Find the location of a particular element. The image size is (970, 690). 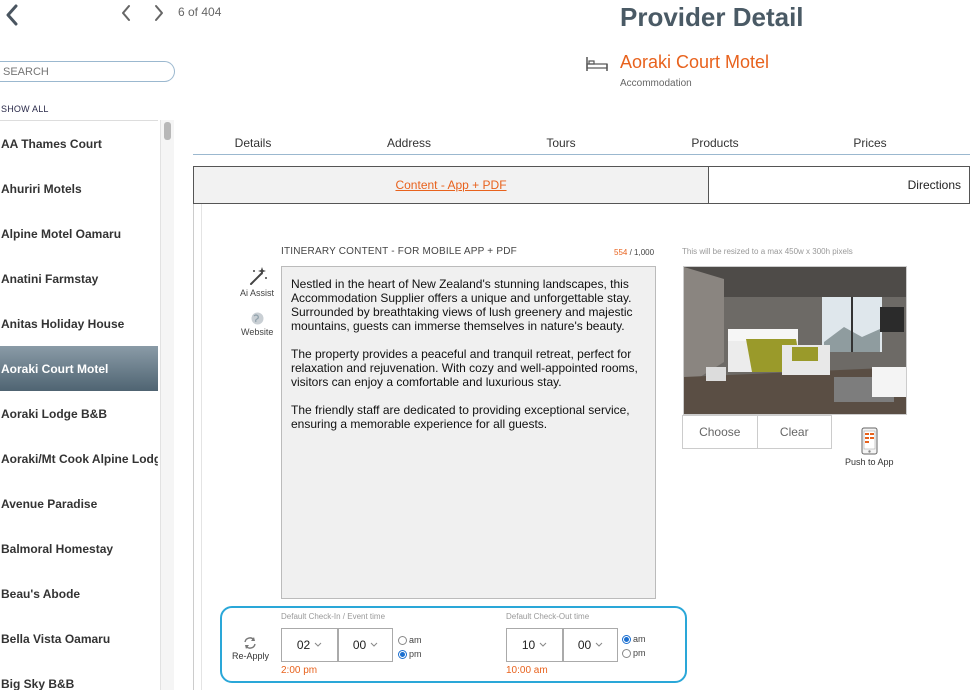

tab-products: Products is located at coordinates (714, 143).